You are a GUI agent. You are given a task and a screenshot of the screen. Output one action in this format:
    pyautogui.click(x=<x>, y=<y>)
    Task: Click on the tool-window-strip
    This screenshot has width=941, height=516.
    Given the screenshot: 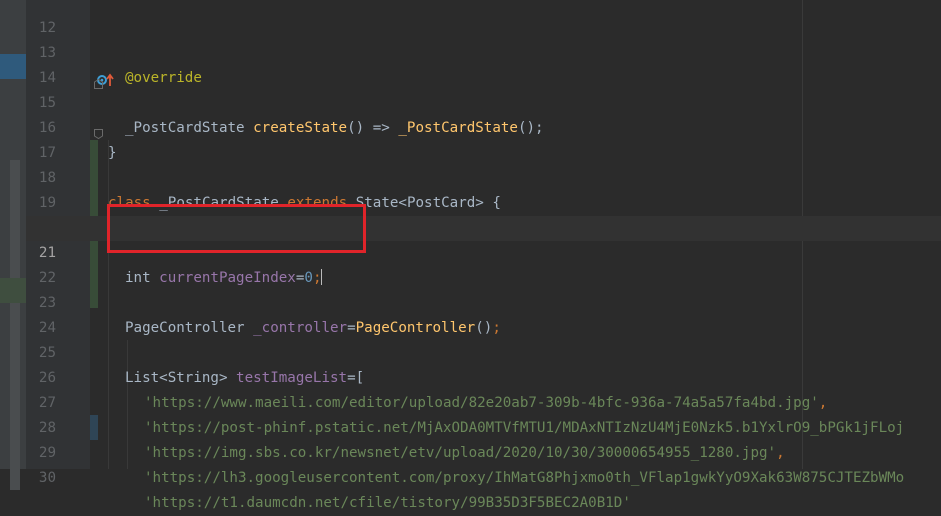 What is the action you would take?
    pyautogui.click(x=13, y=245)
    